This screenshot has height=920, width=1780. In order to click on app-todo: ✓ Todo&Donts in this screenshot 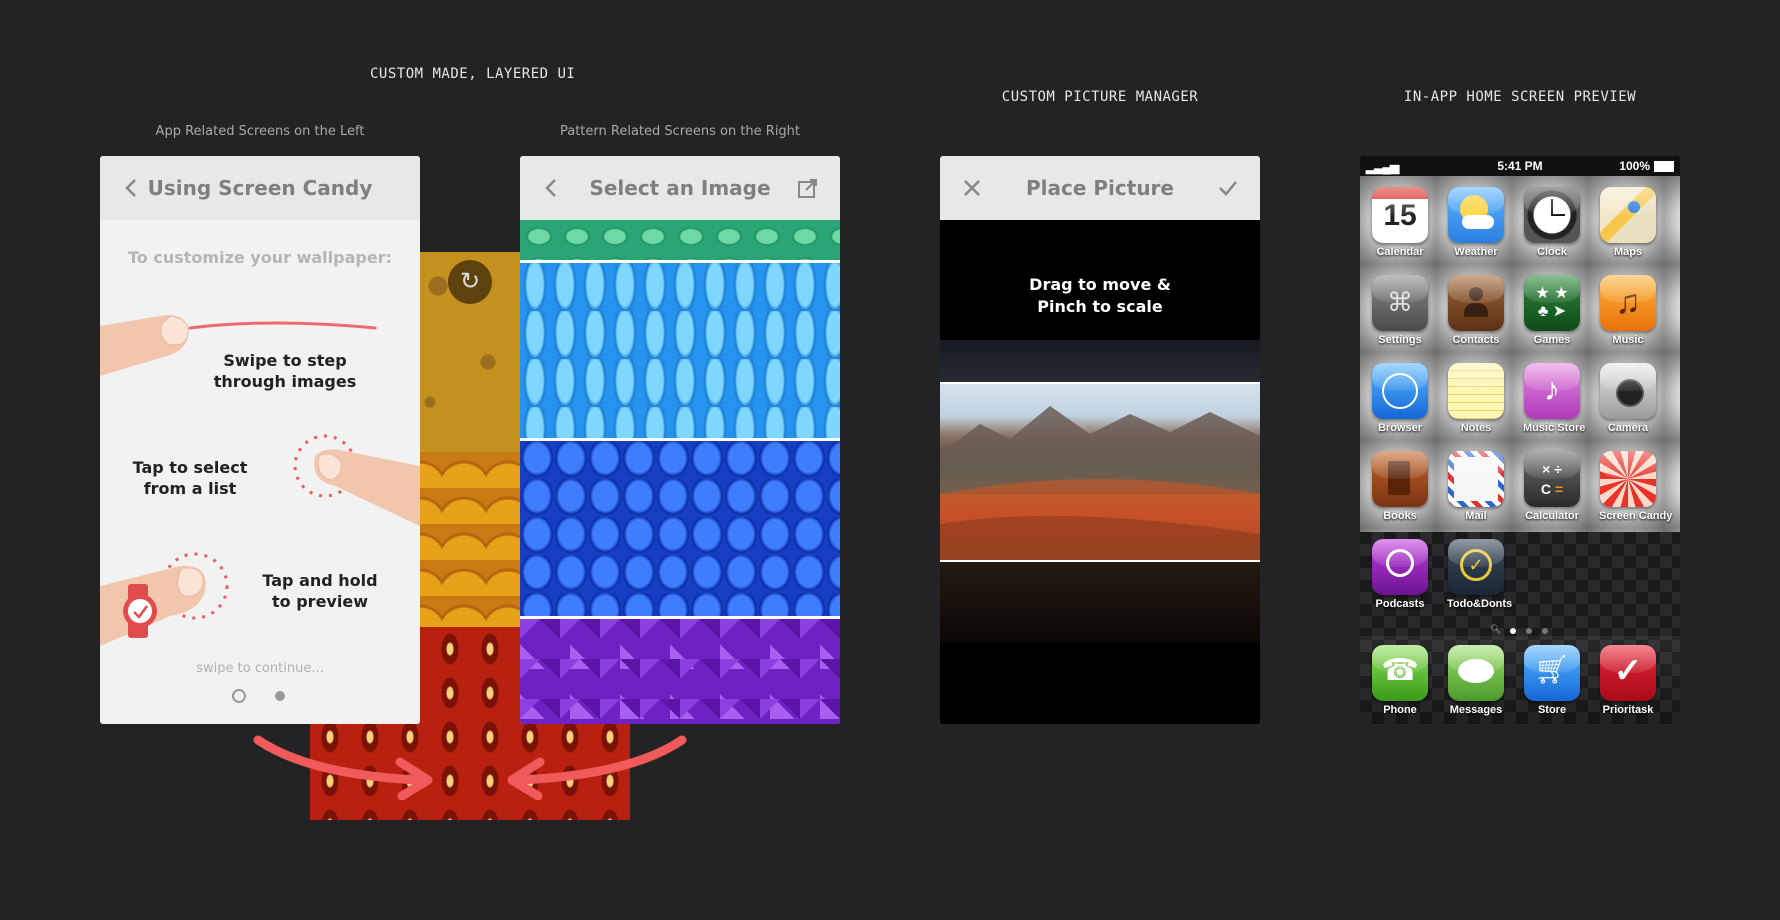, I will do `click(1480, 574)`.